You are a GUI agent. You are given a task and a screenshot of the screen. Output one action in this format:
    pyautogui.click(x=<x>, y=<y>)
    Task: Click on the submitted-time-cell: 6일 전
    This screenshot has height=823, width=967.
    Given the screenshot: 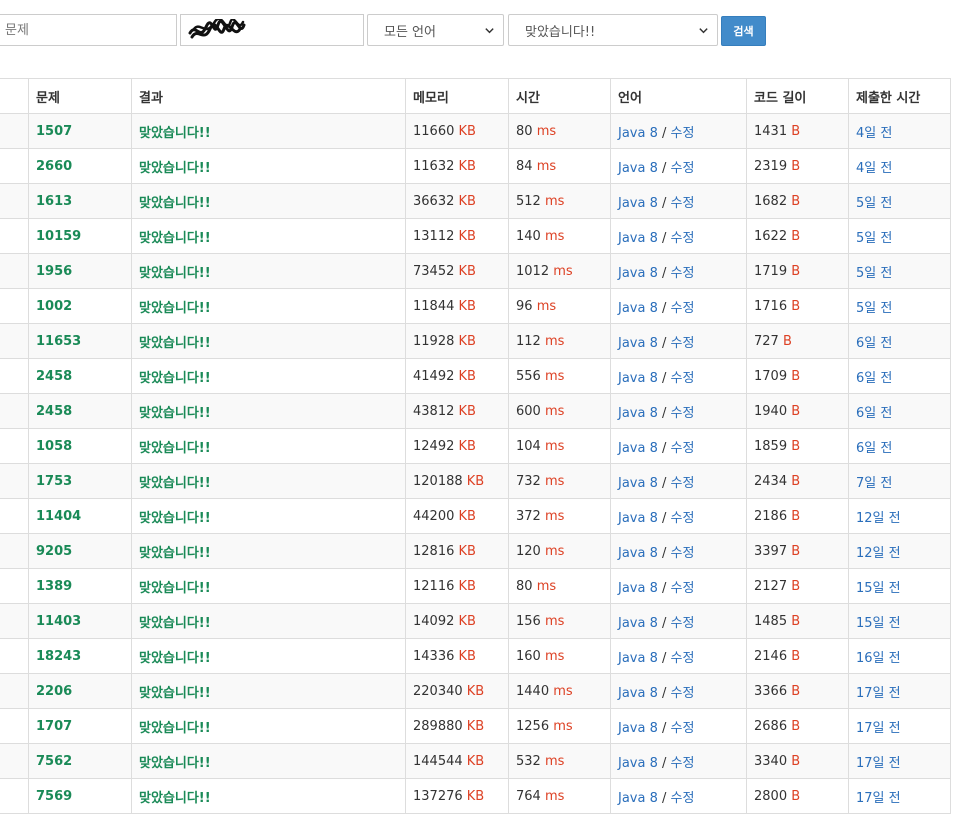 What is the action you would take?
    pyautogui.click(x=899, y=341)
    